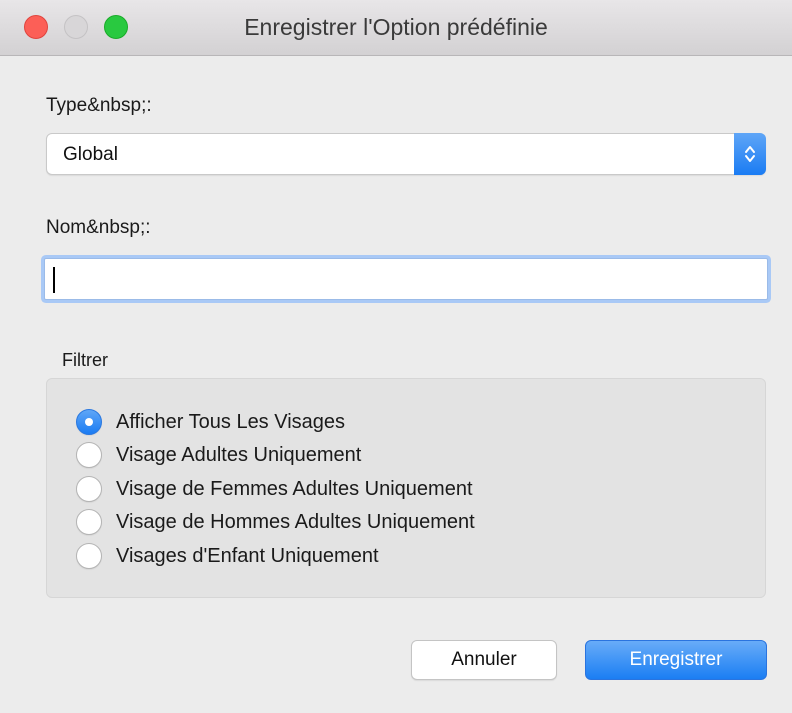  What do you see at coordinates (231, 421) in the screenshot?
I see `radio-label: Afficher Tous Les Visages` at bounding box center [231, 421].